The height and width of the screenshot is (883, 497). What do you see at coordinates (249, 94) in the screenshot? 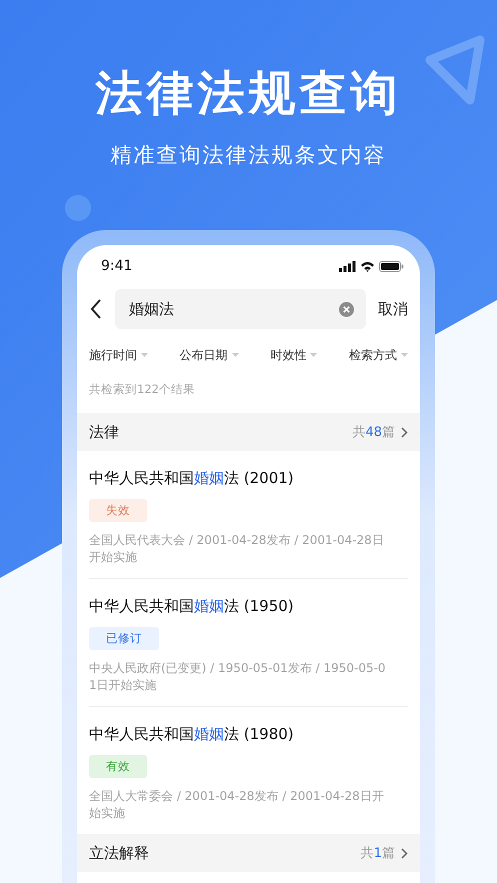
I see `headline: 法律法规查询` at bounding box center [249, 94].